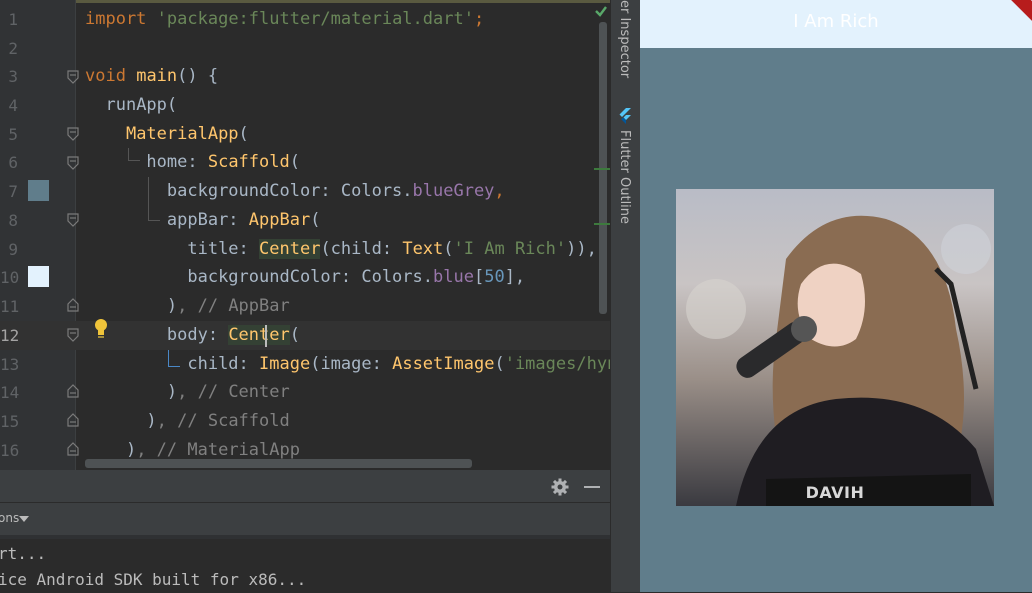  What do you see at coordinates (266, 336) in the screenshot?
I see `text-caret` at bounding box center [266, 336].